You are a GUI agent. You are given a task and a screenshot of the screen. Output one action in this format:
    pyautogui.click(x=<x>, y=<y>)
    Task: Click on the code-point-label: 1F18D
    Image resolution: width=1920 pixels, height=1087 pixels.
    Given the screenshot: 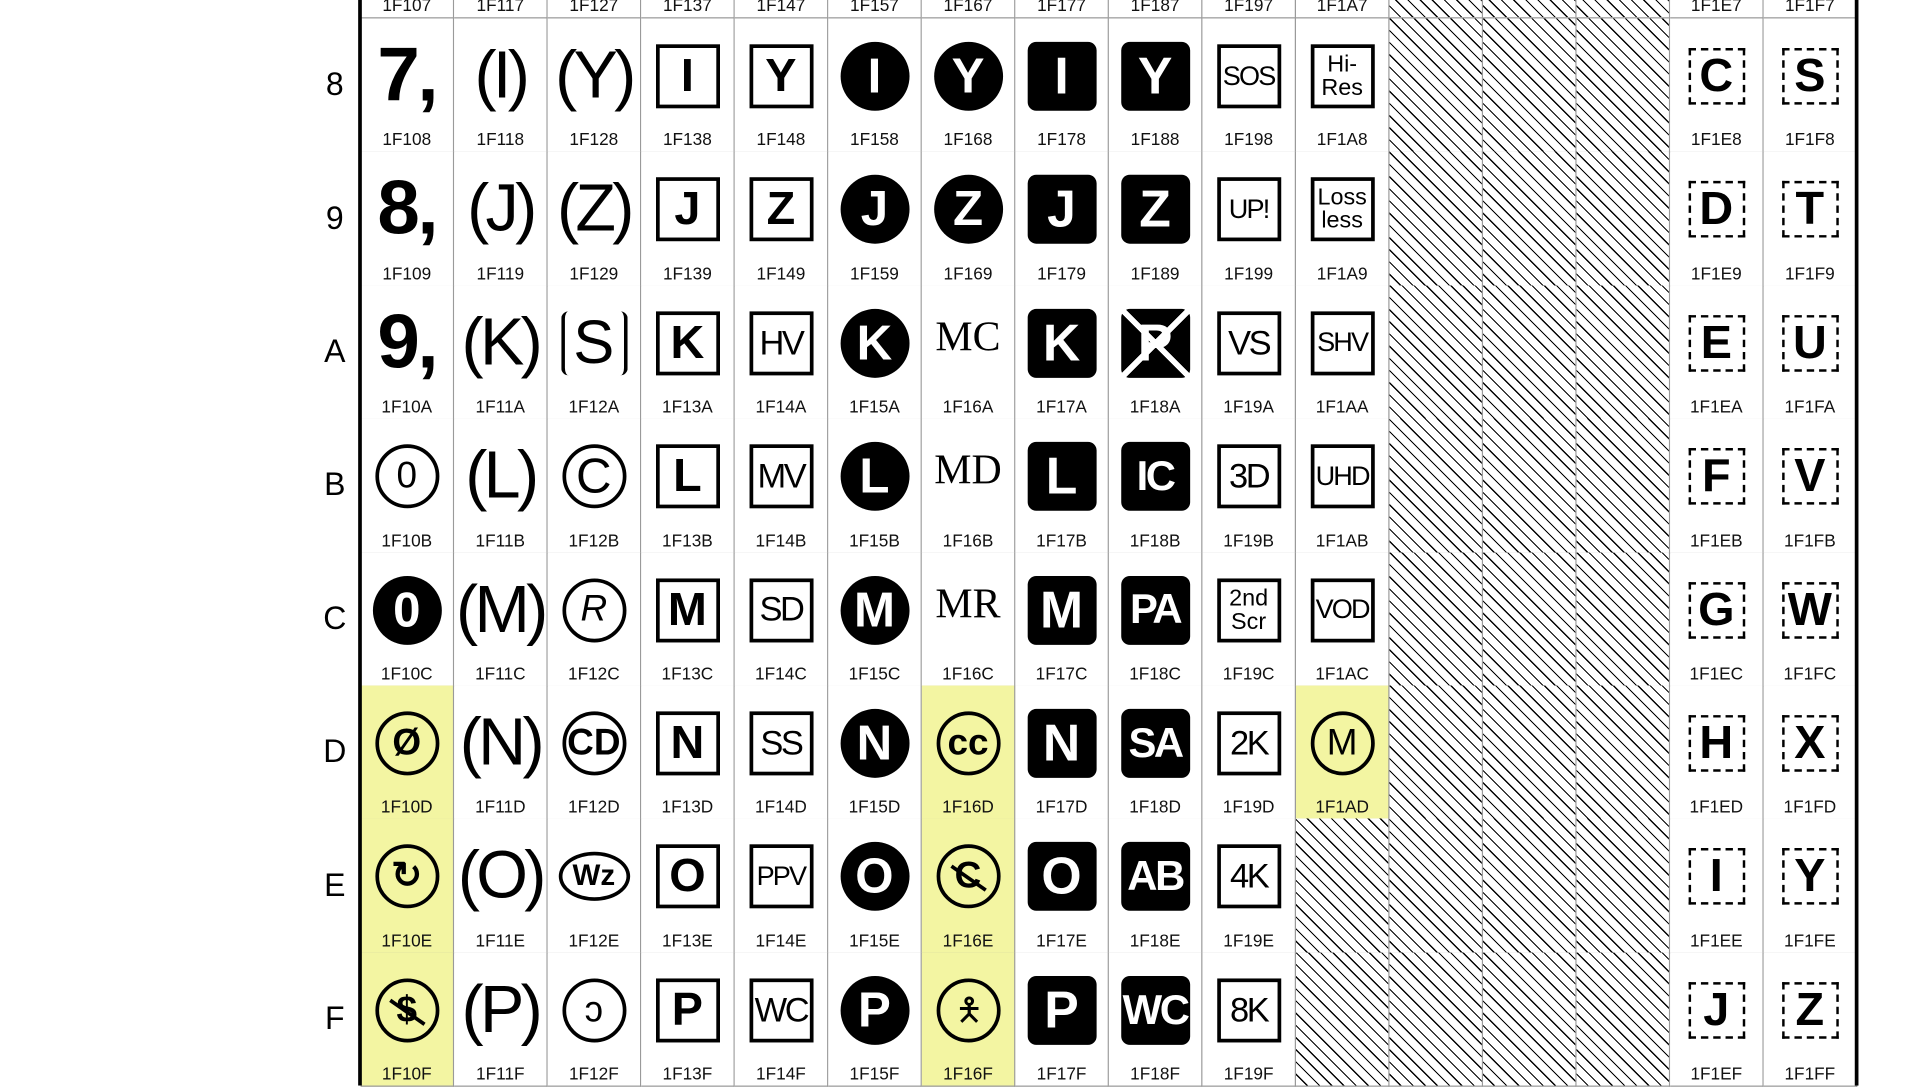 What is the action you would take?
    pyautogui.click(x=1155, y=806)
    